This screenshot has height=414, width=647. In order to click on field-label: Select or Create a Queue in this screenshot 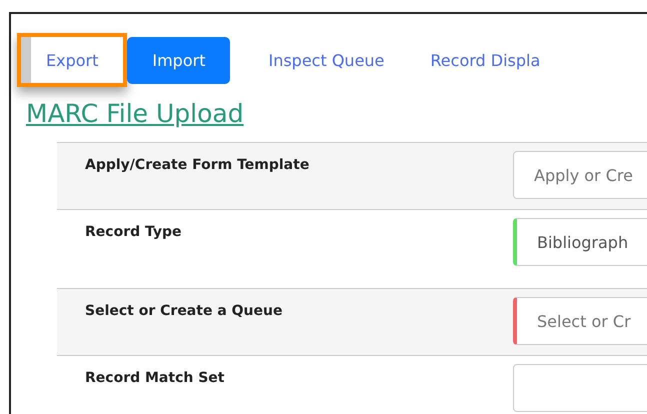, I will do `click(184, 311)`.